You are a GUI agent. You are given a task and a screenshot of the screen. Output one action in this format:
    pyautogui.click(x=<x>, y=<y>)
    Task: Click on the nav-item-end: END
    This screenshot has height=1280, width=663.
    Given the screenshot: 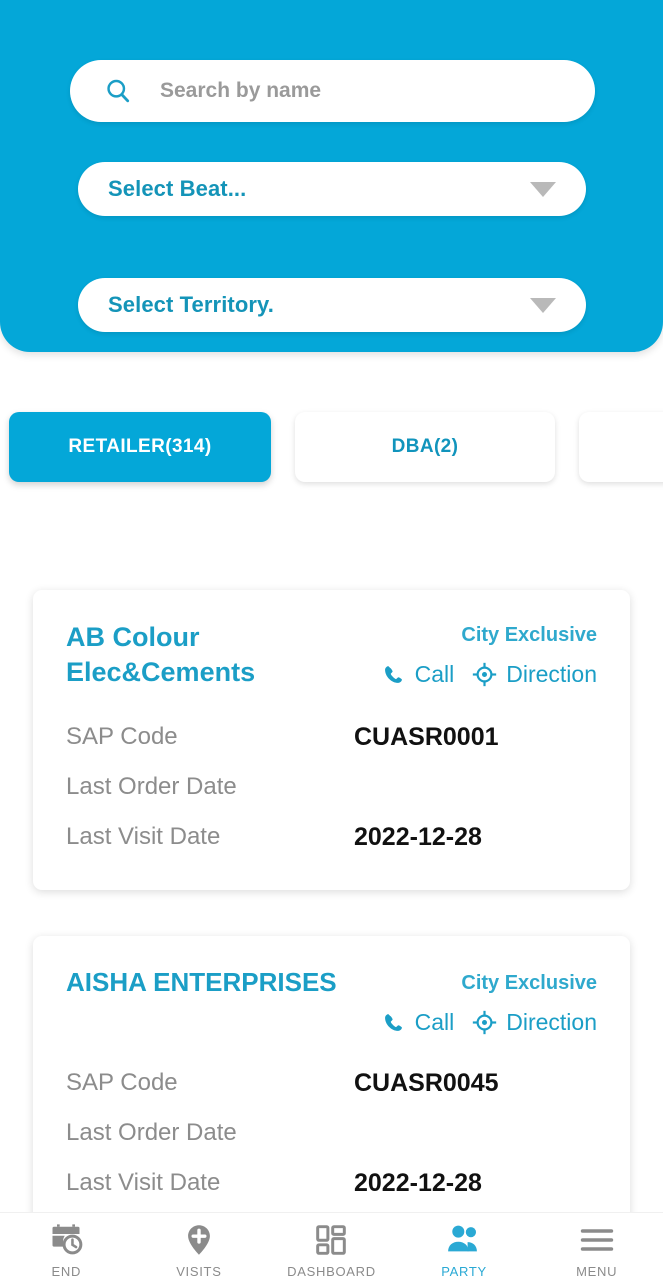 What is the action you would take?
    pyautogui.click(x=66, y=1250)
    